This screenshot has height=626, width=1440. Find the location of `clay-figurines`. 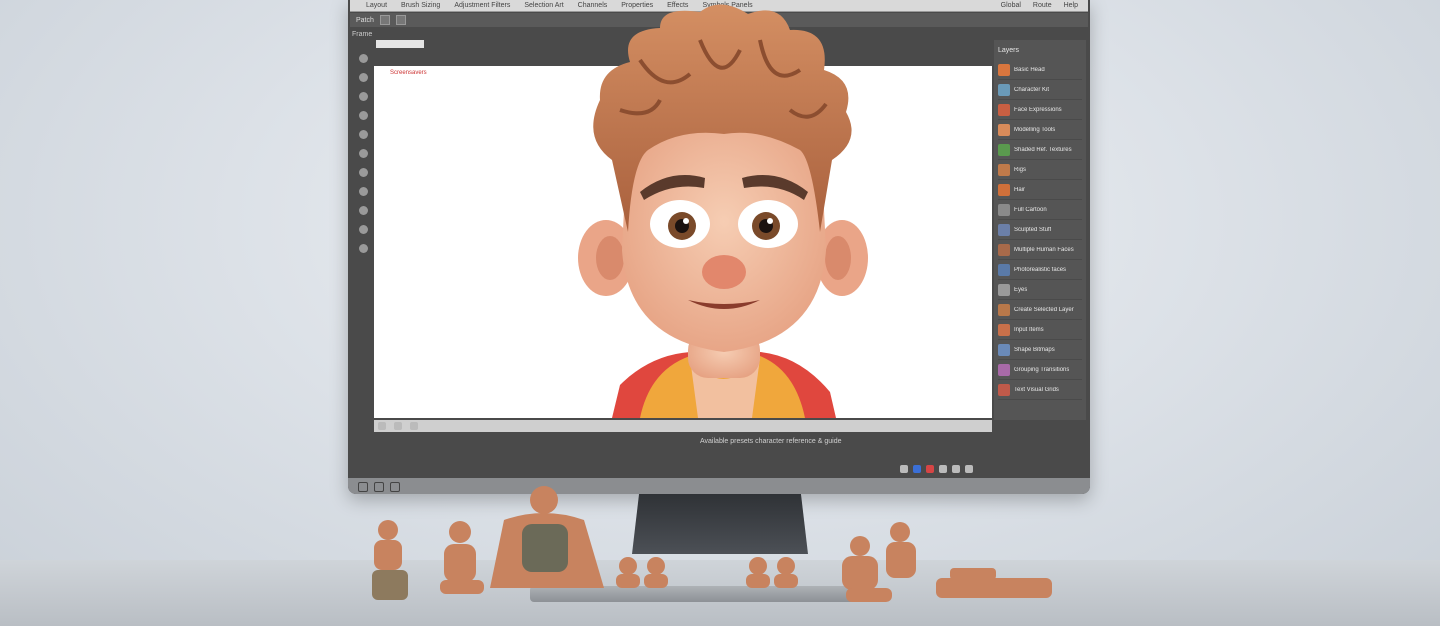

clay-figurines is located at coordinates (712, 544).